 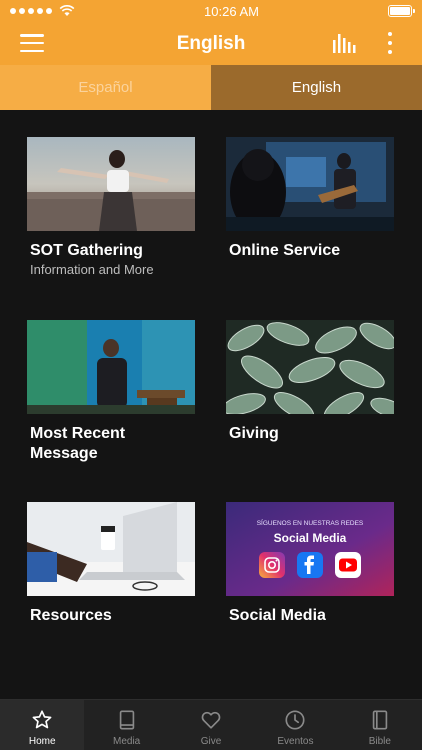 I want to click on hamburger-menu-button, so click(x=32, y=43).